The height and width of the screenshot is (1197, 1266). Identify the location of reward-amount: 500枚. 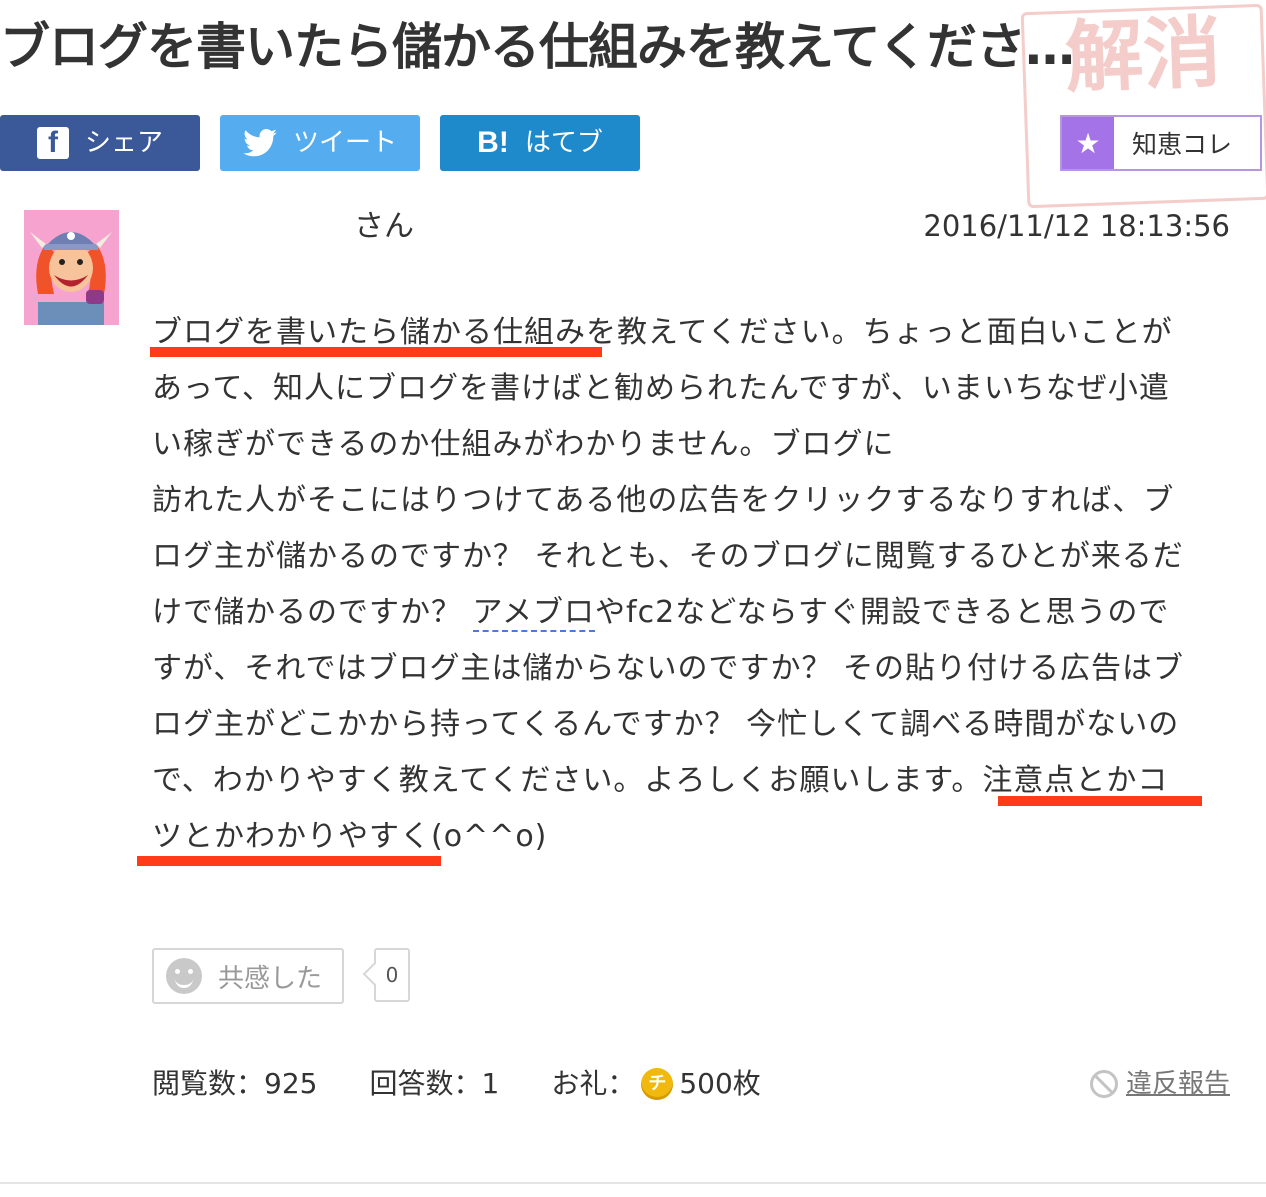
(720, 1083).